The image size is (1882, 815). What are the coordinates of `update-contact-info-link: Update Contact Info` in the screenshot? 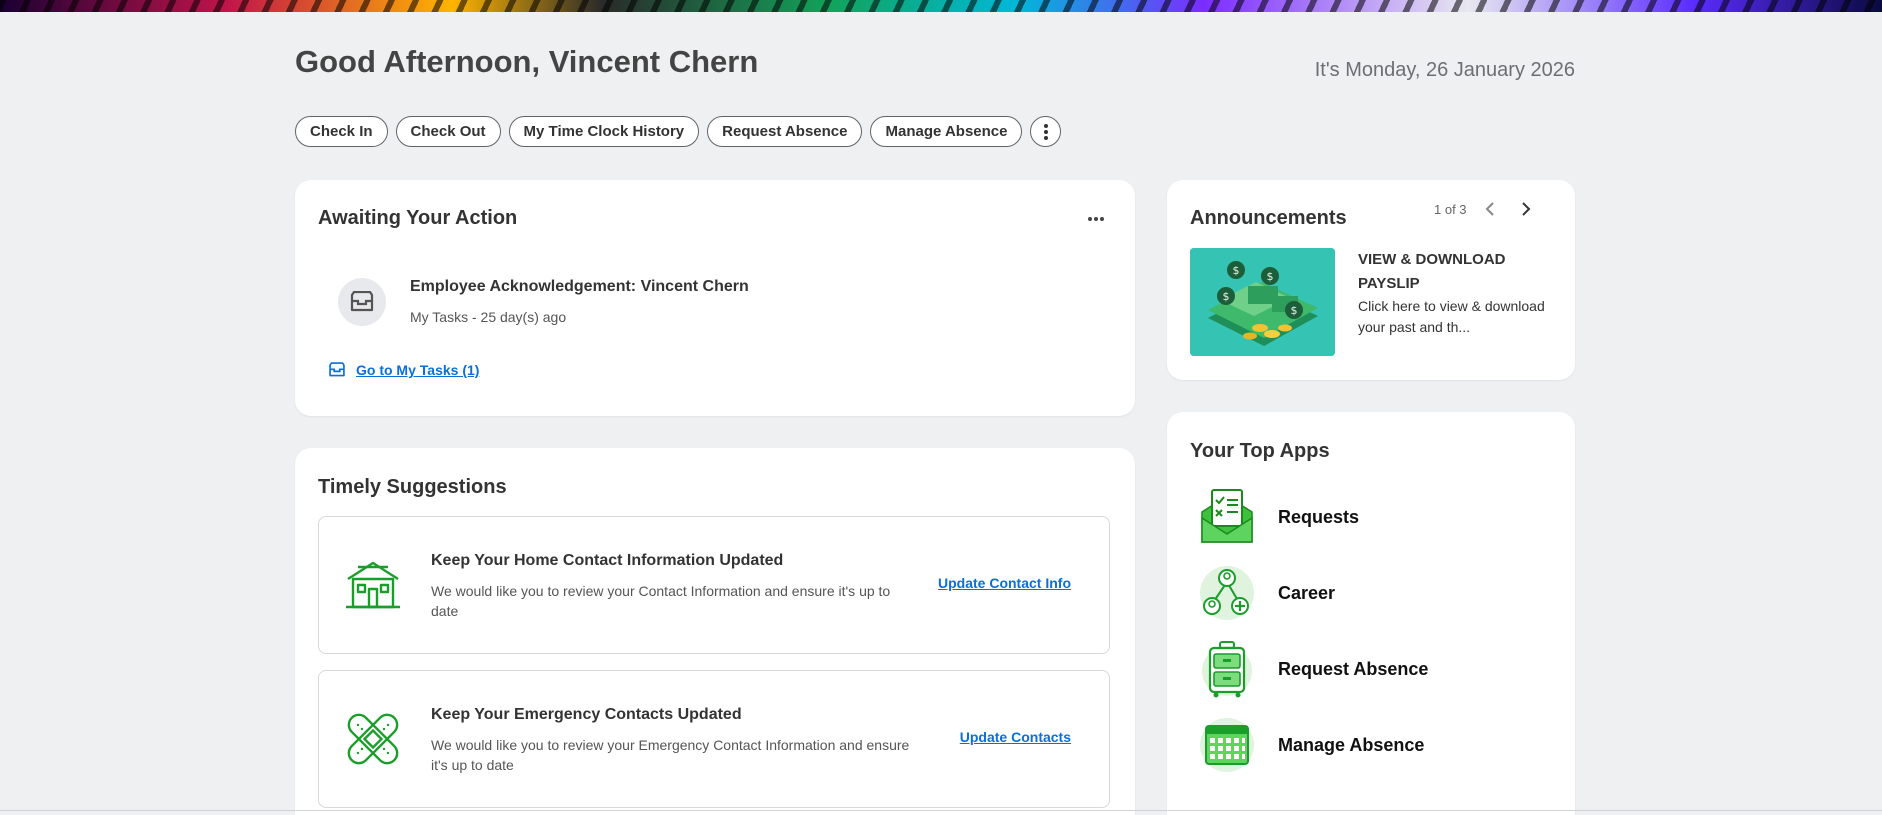 It's located at (1004, 583).